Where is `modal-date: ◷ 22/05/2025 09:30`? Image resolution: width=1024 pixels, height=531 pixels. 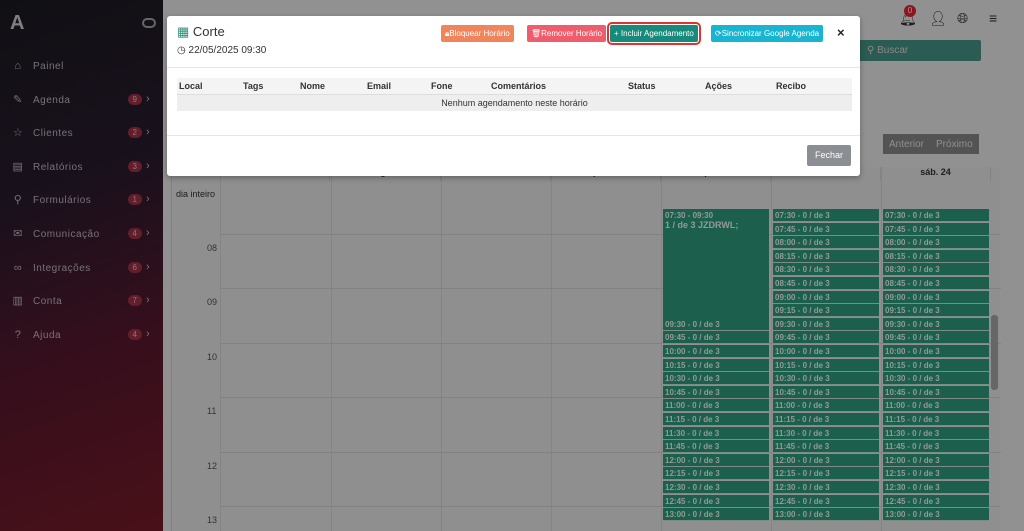 modal-date: ◷ 22/05/2025 09:30 is located at coordinates (221, 50).